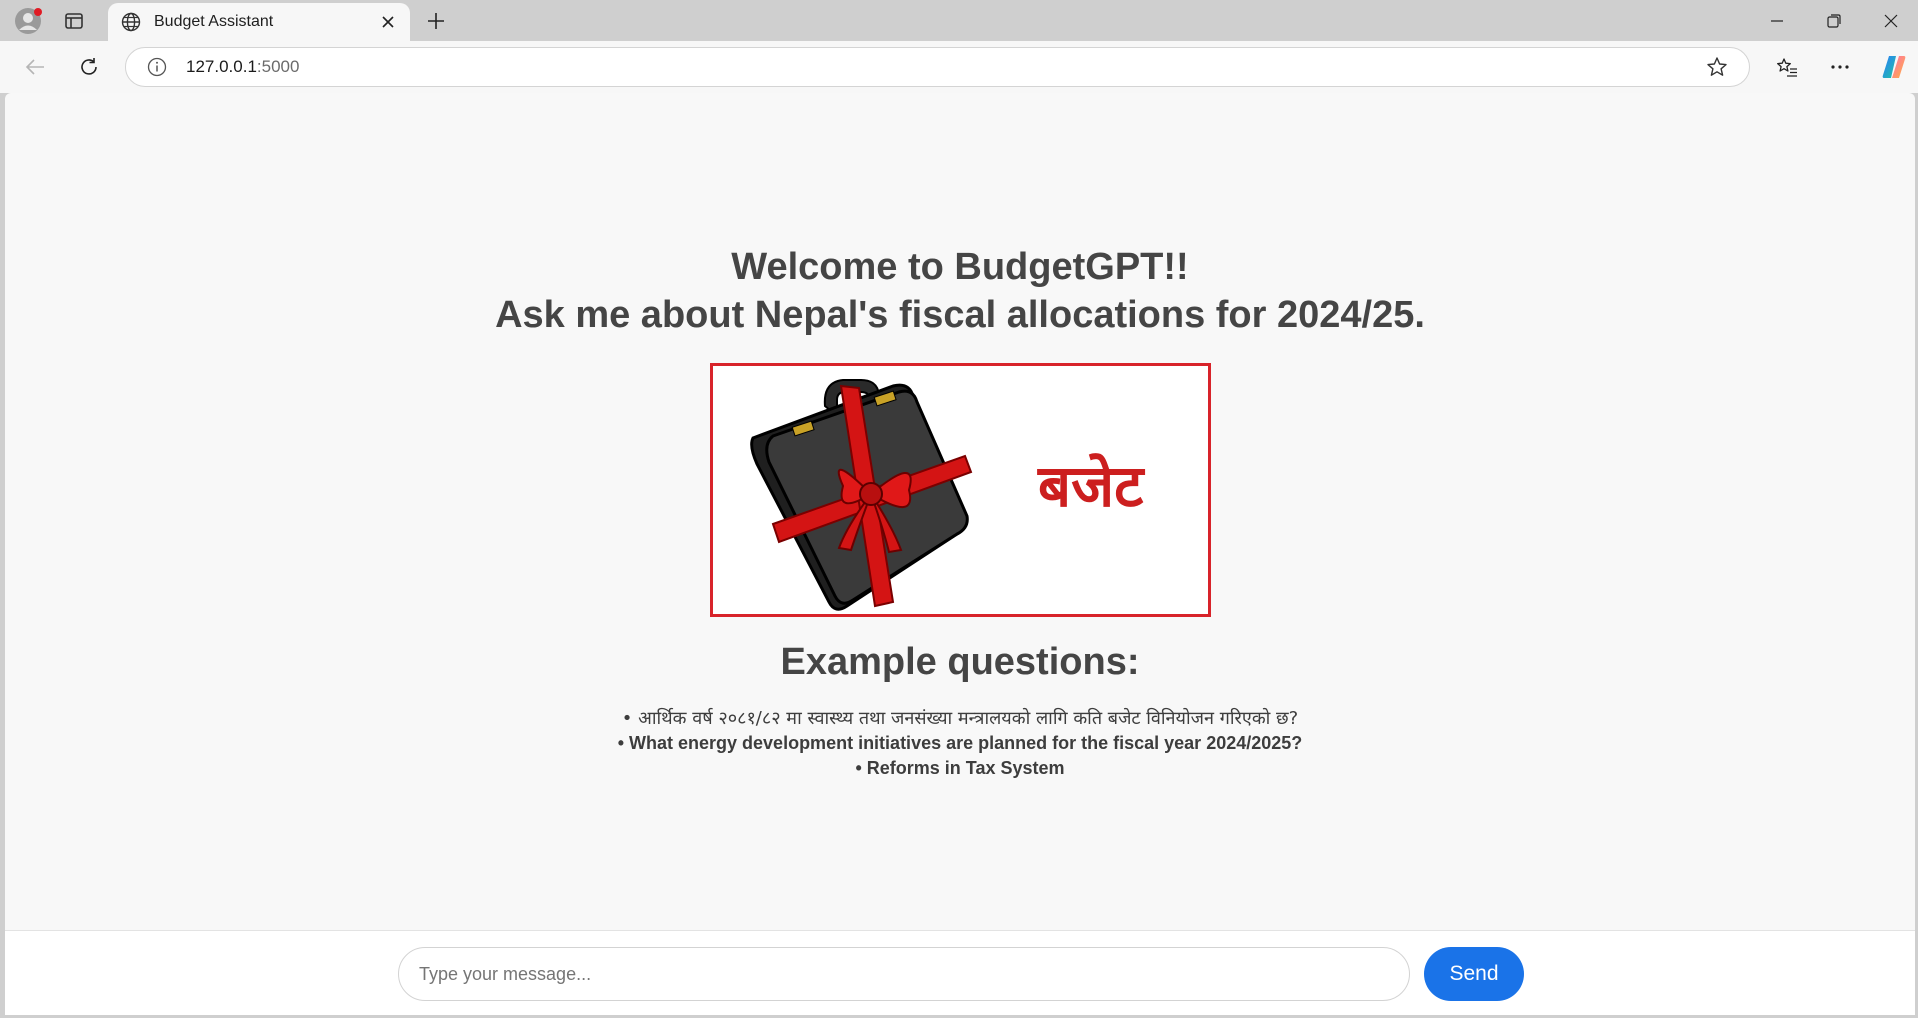  What do you see at coordinates (960, 662) in the screenshot?
I see `examples-title: Example questions:` at bounding box center [960, 662].